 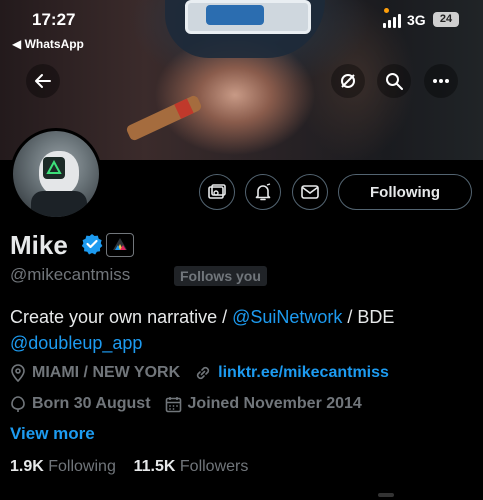 What do you see at coordinates (303, 373) in the screenshot?
I see `profile-website-link: linktr.ee/mikecantmiss` at bounding box center [303, 373].